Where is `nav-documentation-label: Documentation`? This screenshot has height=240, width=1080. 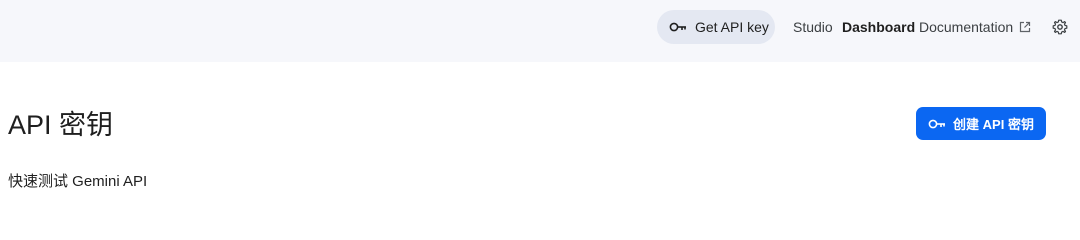
nav-documentation-label: Documentation is located at coordinates (966, 27).